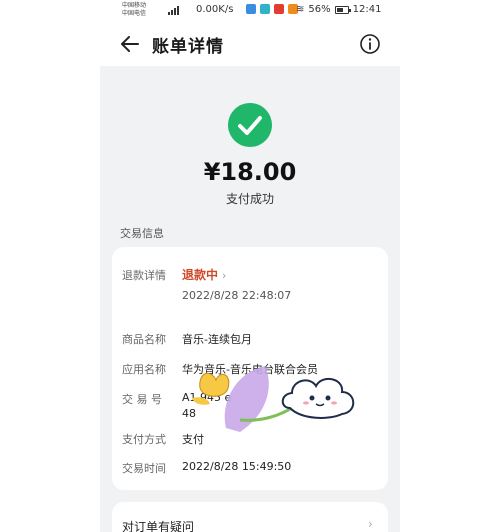  What do you see at coordinates (144, 468) in the screenshot?
I see `transaction-time-label: 交易时间` at bounding box center [144, 468].